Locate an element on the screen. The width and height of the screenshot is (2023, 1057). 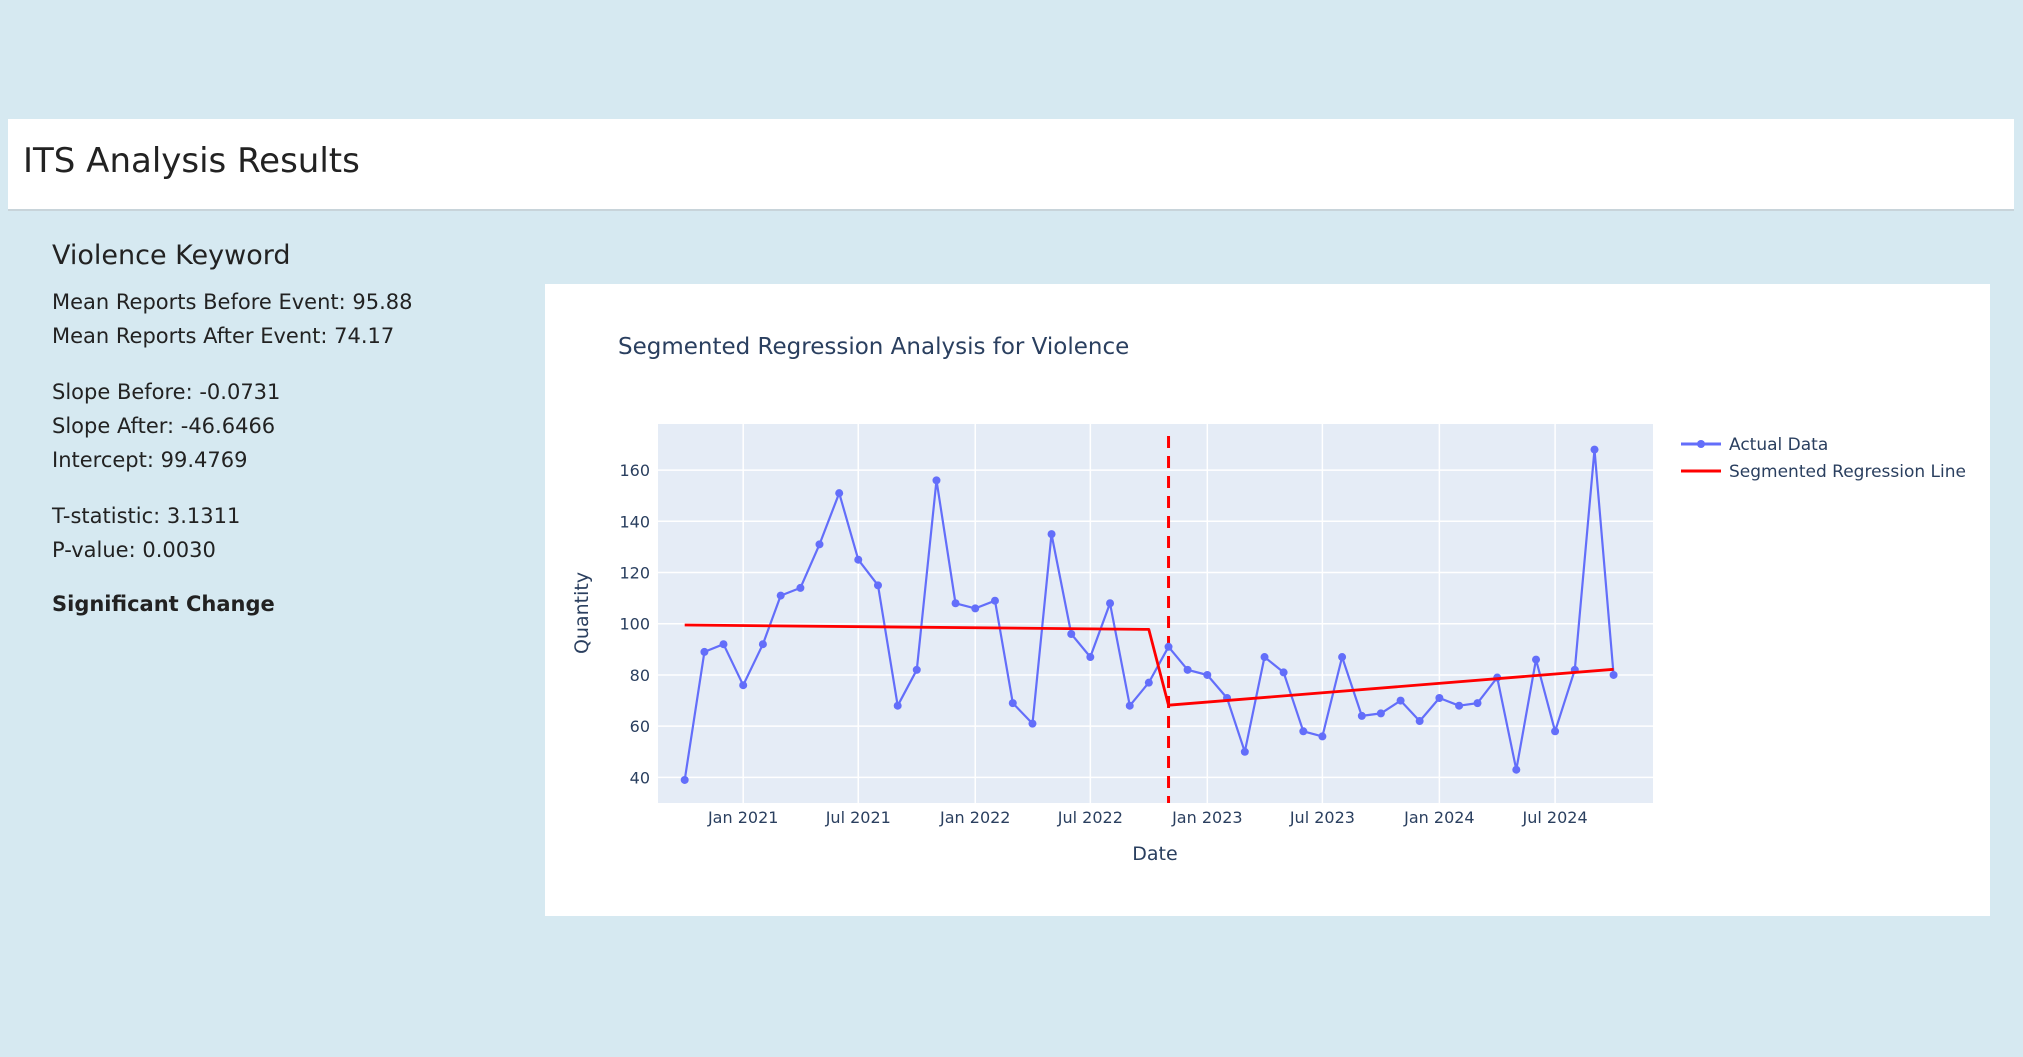
significance-label: Significant Change is located at coordinates (163, 604).